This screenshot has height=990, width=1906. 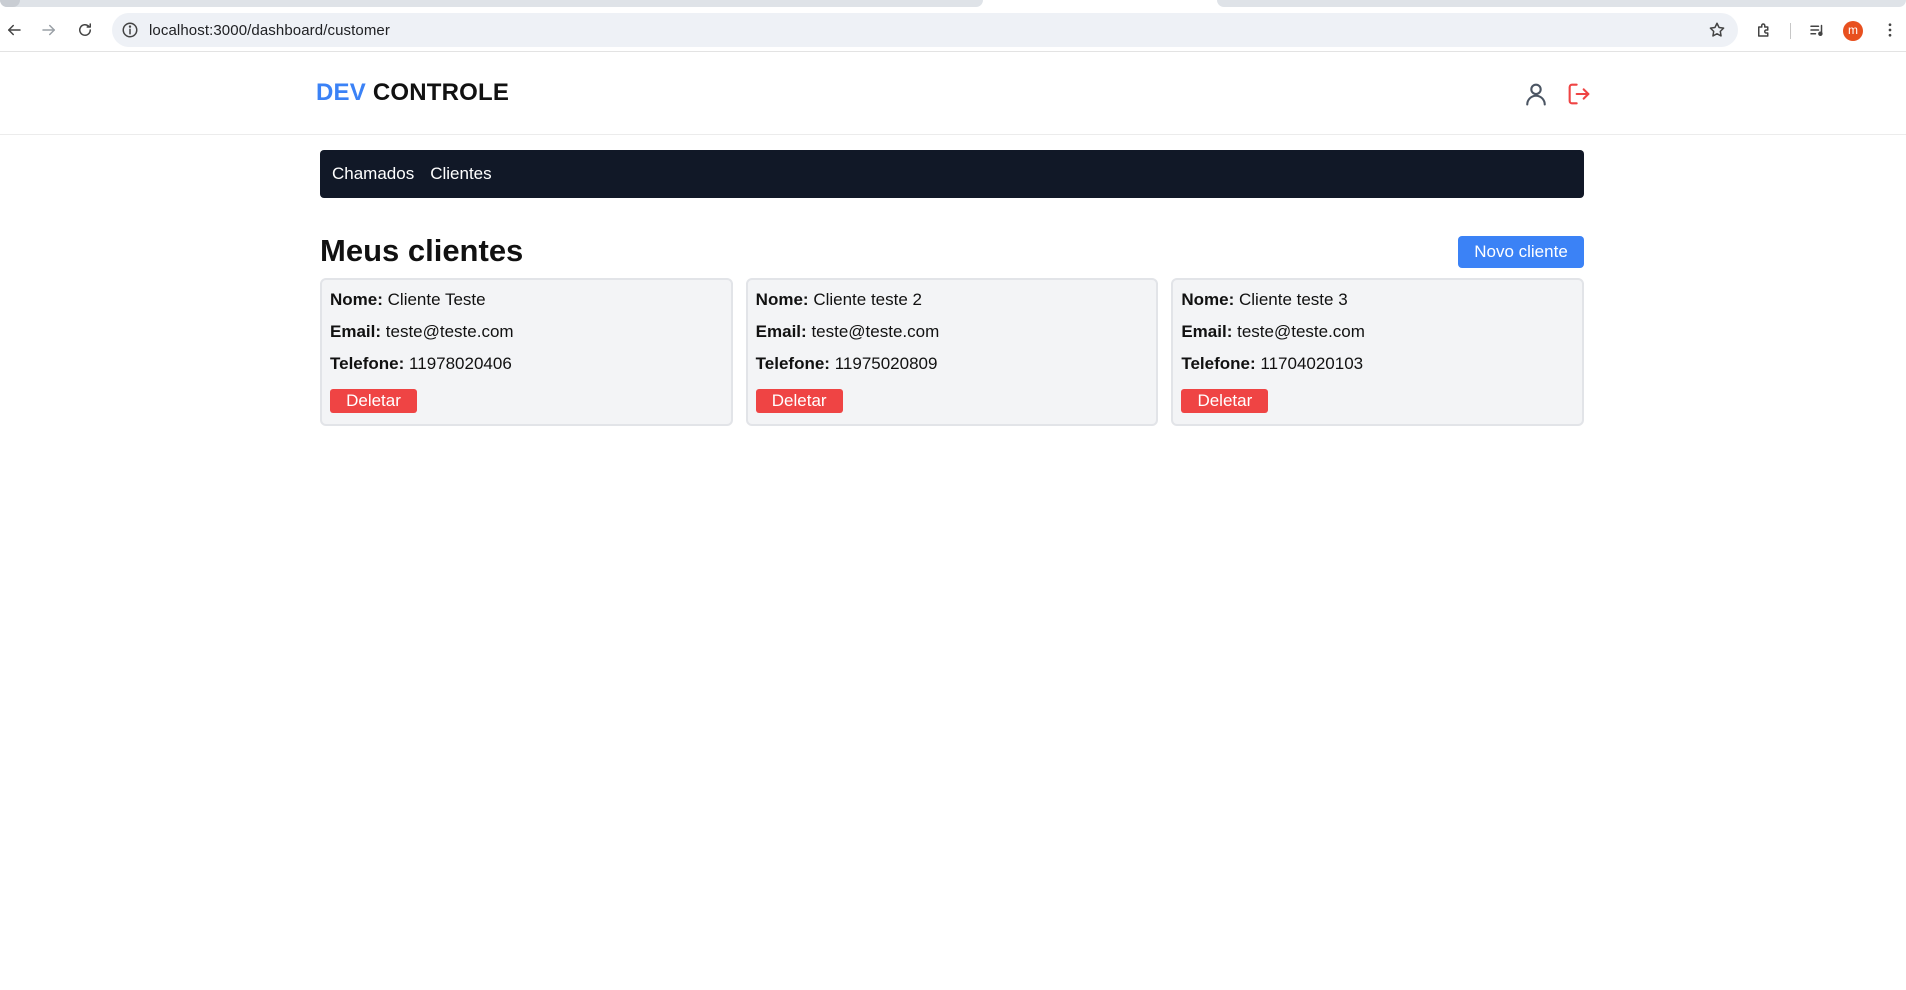 I want to click on name-value: Cliente teste 3, so click(x=1293, y=299).